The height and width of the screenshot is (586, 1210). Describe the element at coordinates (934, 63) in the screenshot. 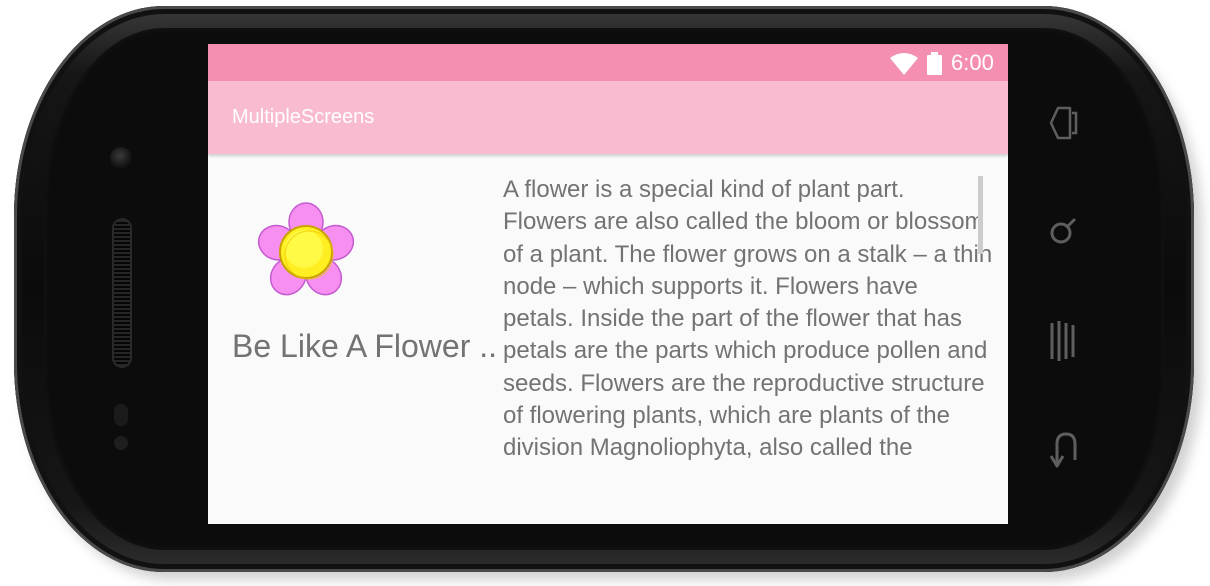

I see `battery-icon` at that location.